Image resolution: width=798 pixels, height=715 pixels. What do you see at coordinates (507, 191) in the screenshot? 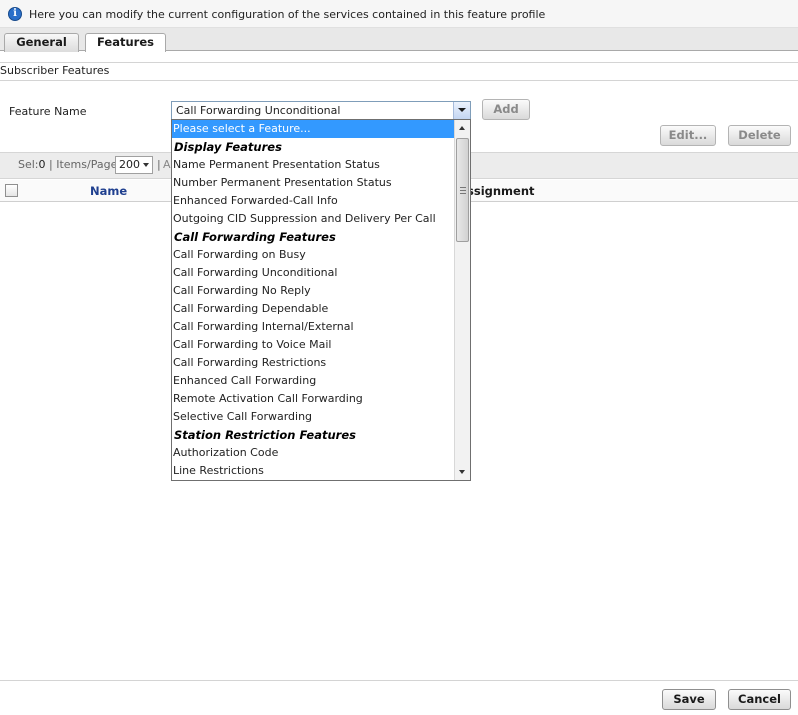
I see `column-header-assignment: ssignment` at bounding box center [507, 191].